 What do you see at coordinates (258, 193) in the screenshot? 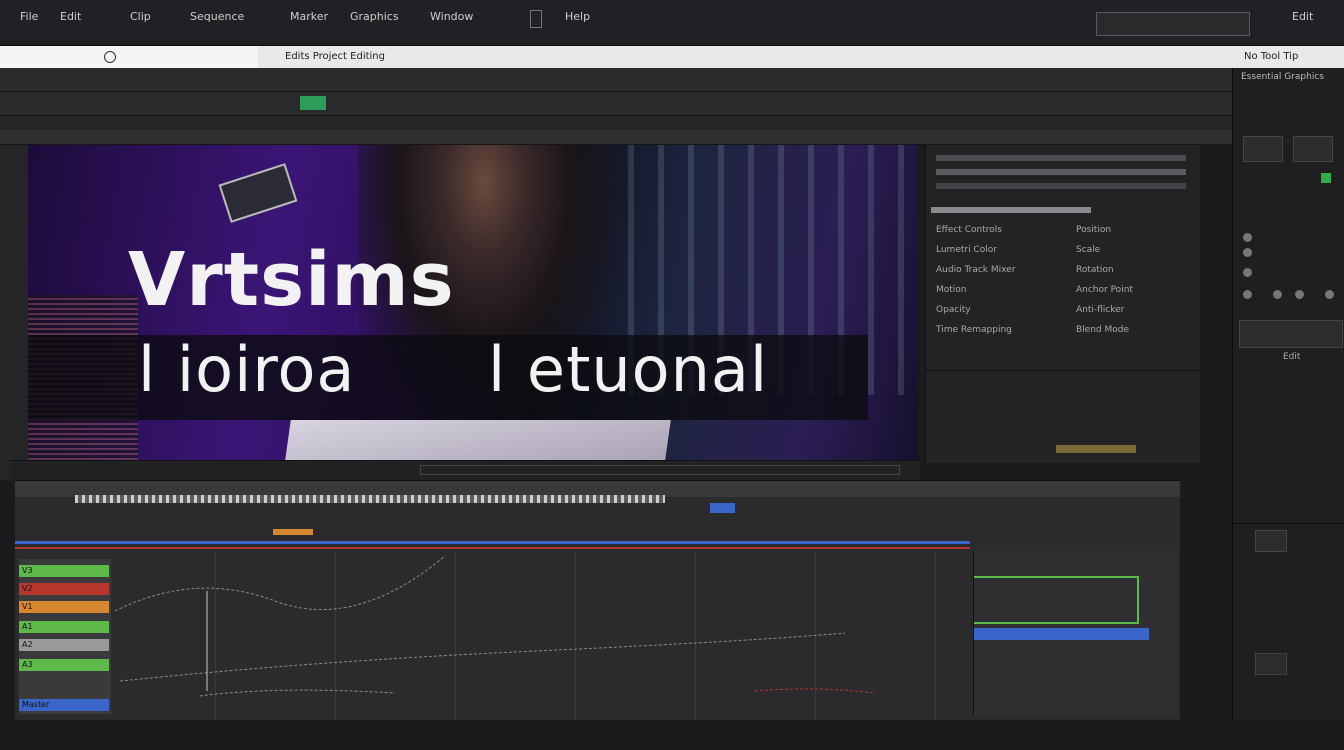
I see `microphone-device` at bounding box center [258, 193].